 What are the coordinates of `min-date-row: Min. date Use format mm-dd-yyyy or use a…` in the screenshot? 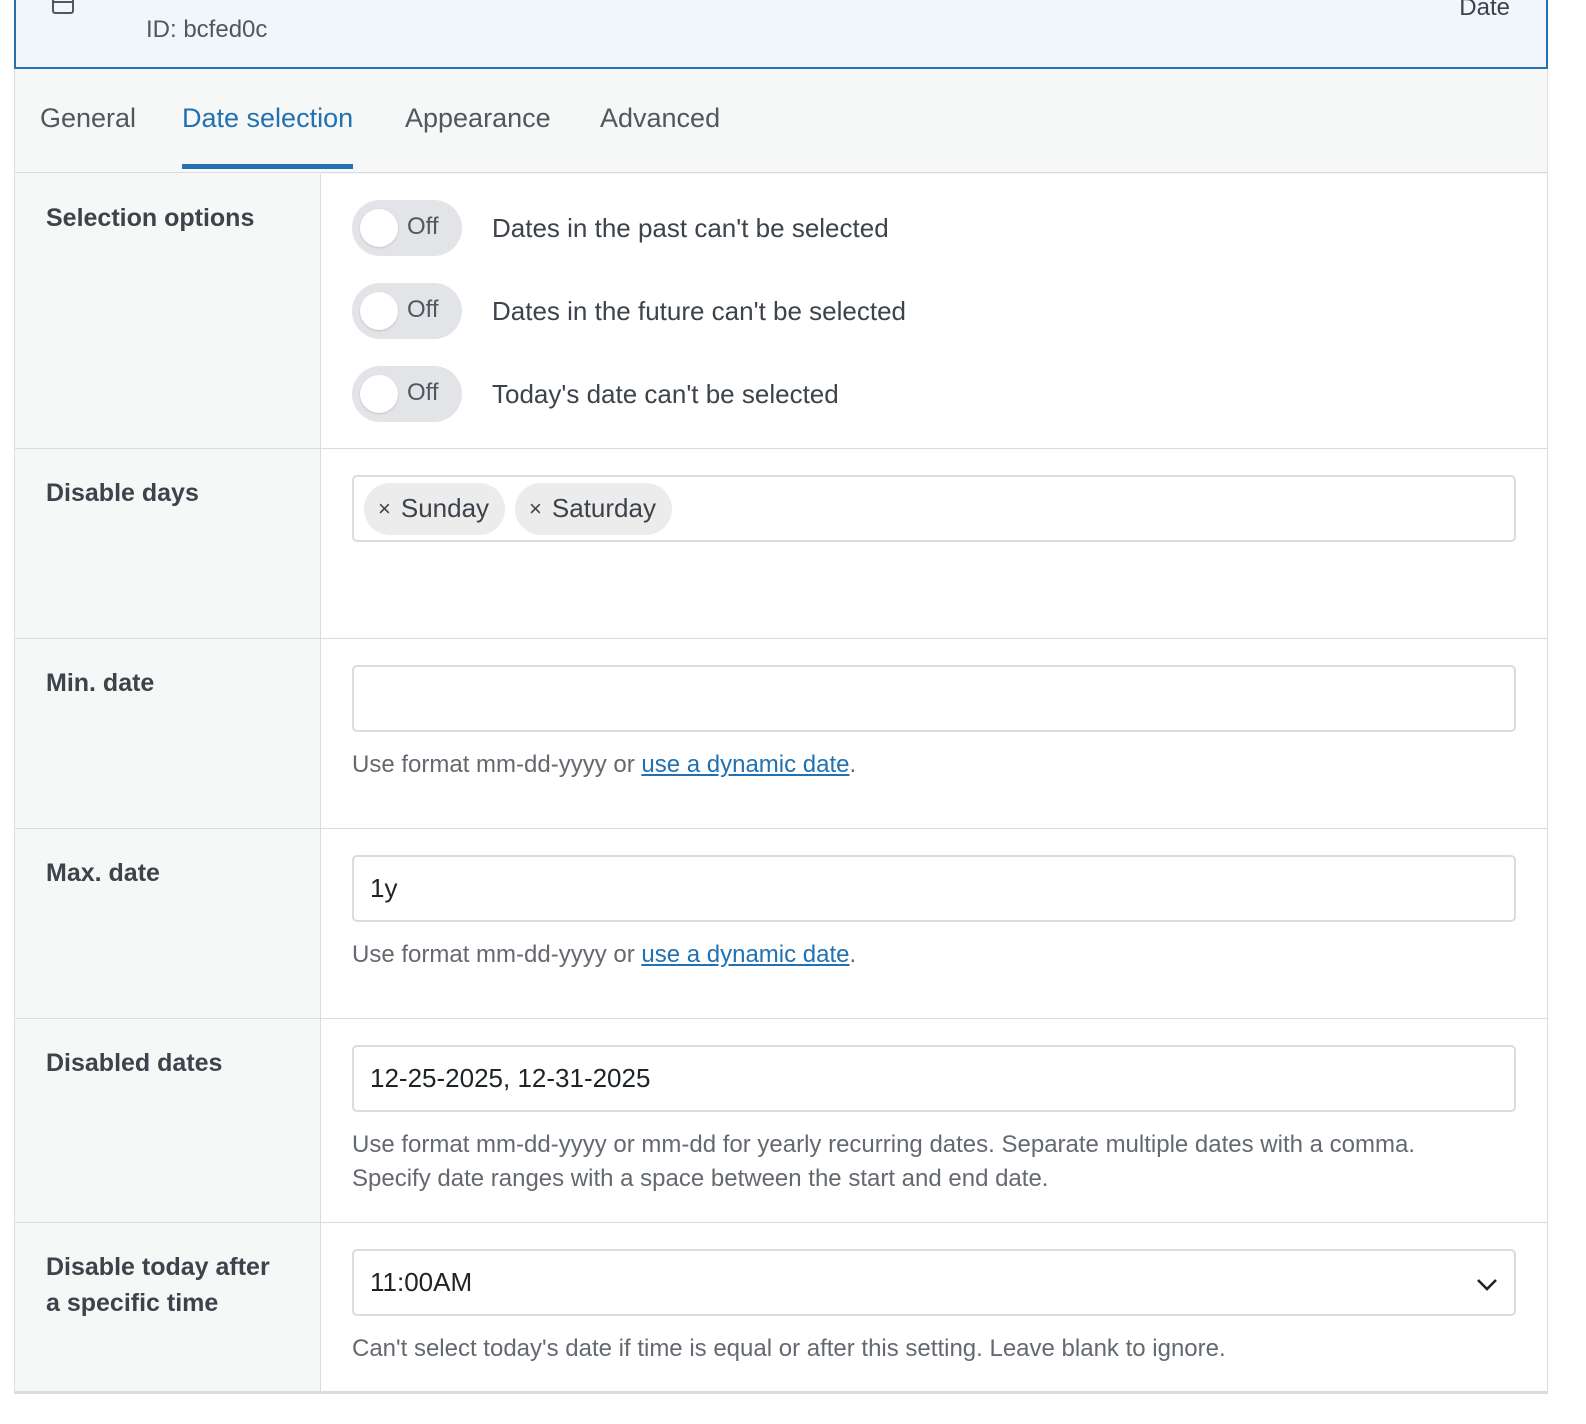 It's located at (781, 734).